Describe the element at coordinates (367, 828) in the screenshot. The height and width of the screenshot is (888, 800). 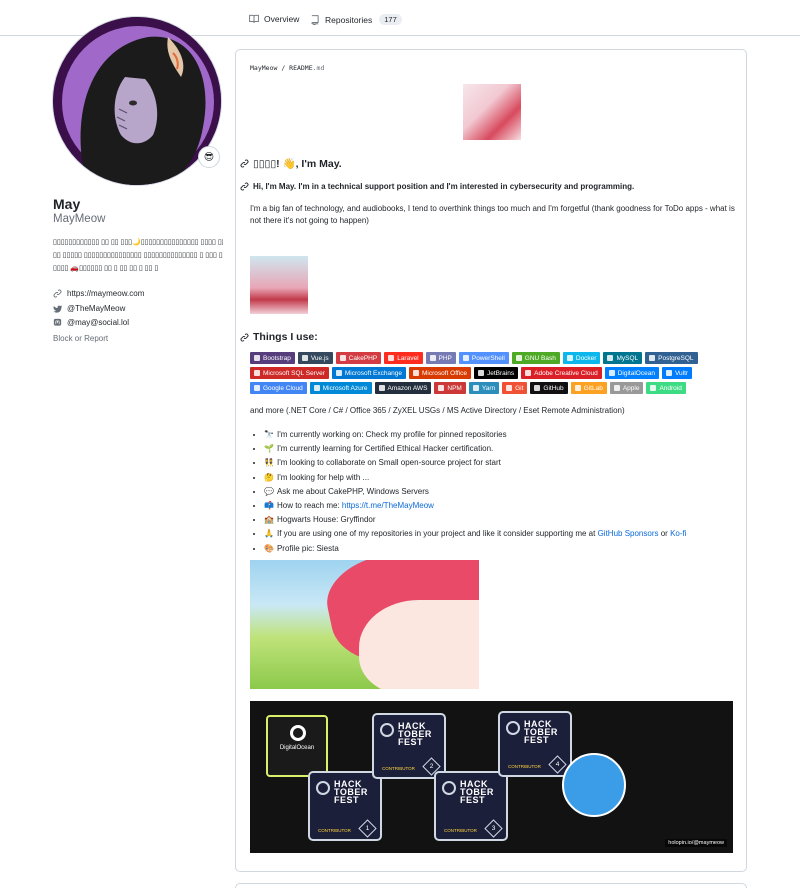
I see `hacktoberfest-level-number: 1` at that location.